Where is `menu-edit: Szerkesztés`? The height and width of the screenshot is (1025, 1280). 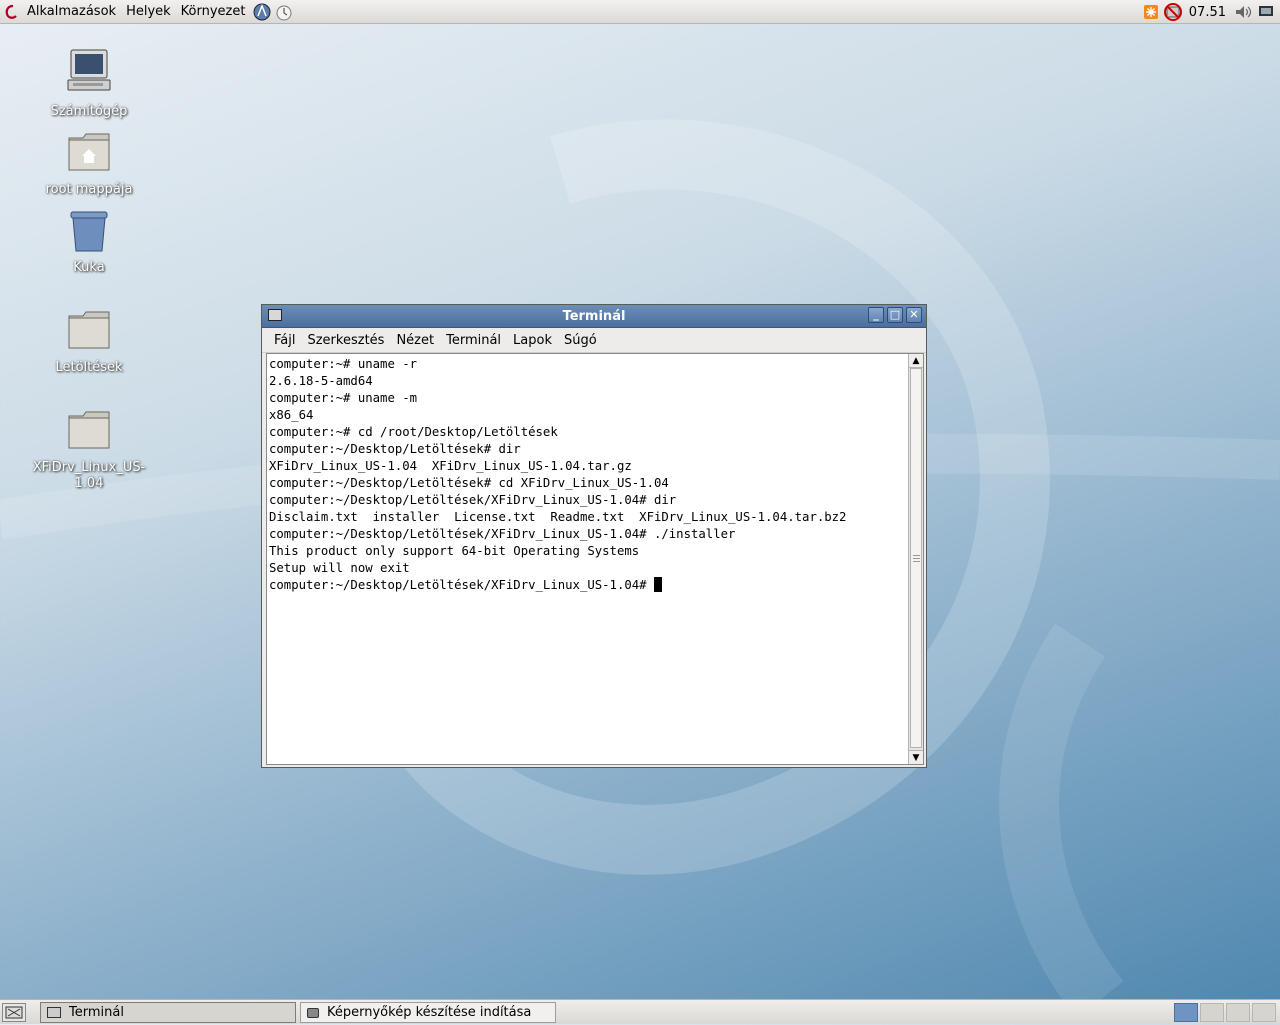
menu-edit: Szerkesztés is located at coordinates (345, 340).